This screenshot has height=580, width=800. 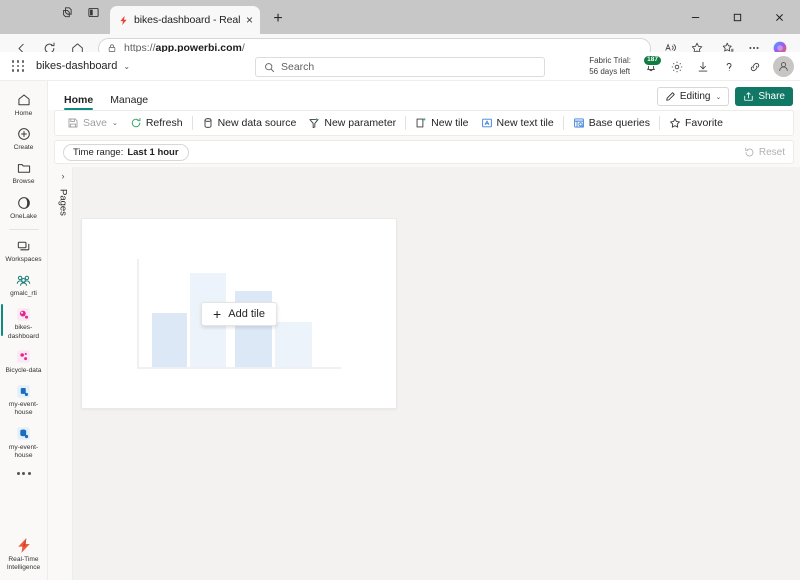 What do you see at coordinates (18, 66) in the screenshot?
I see `app-launcher-icon` at bounding box center [18, 66].